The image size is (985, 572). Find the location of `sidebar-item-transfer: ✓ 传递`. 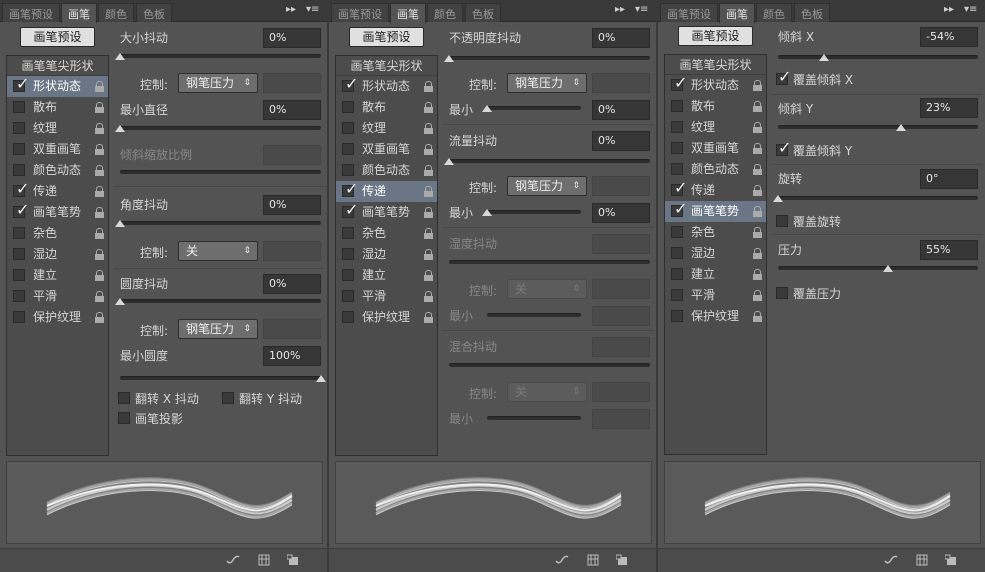

sidebar-item-transfer: ✓ 传递 is located at coordinates (57, 190).